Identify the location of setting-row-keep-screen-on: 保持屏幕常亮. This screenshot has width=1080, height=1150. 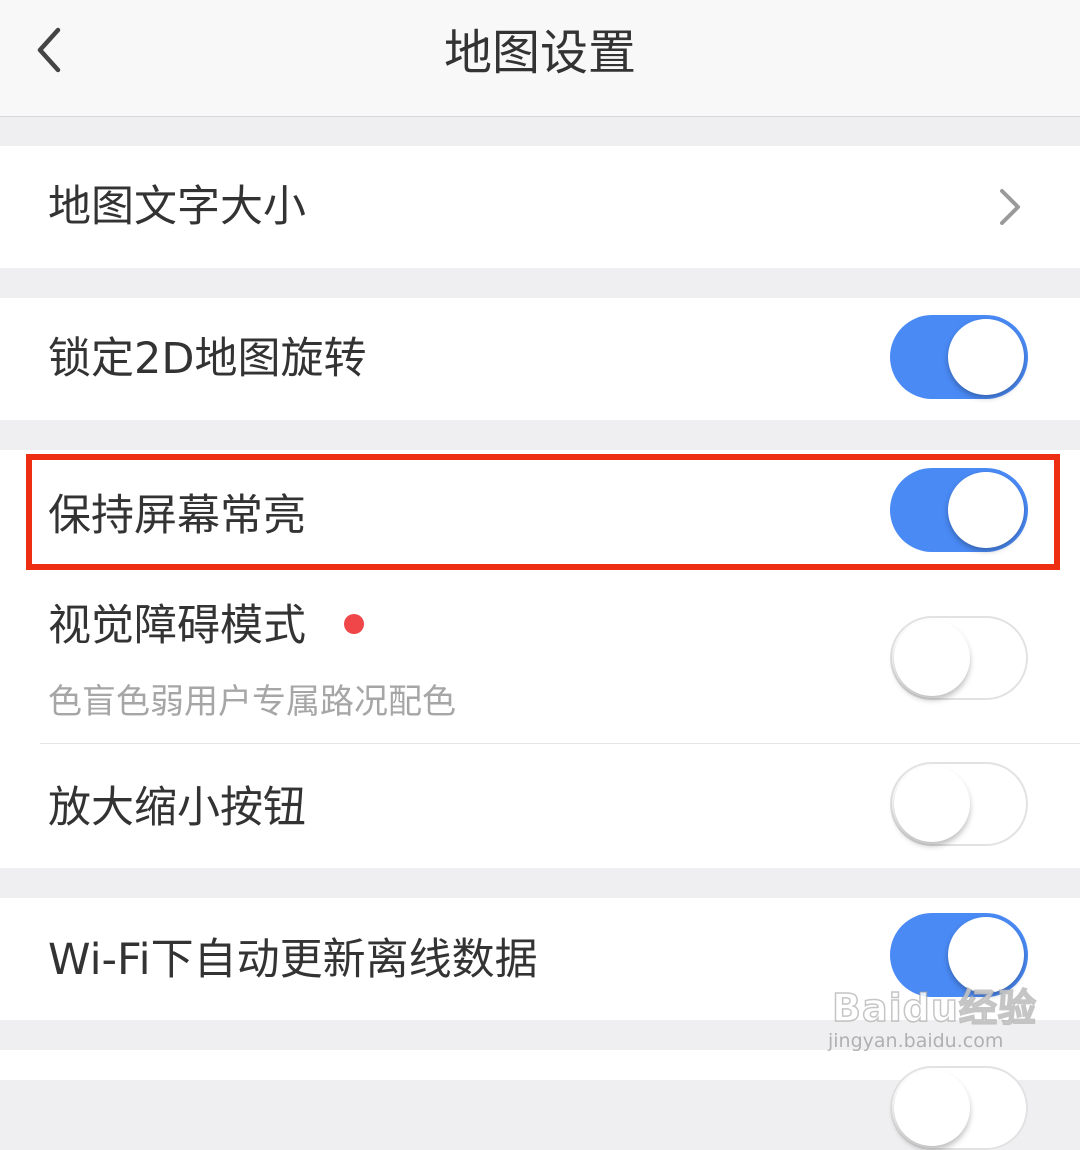
(540, 511).